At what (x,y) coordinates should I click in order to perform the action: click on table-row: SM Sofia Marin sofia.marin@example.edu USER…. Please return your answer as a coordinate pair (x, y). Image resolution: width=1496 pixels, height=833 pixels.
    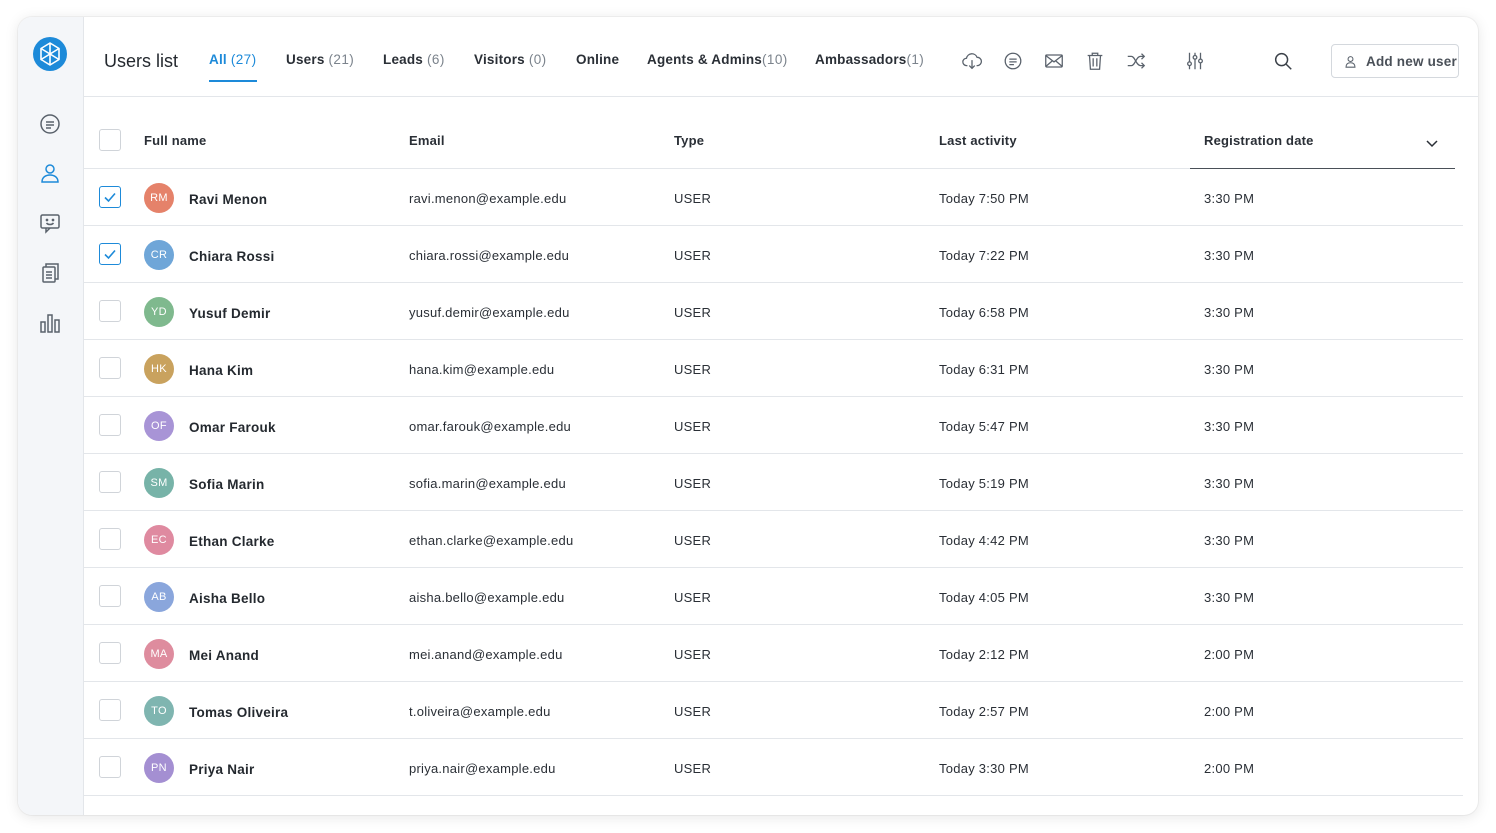
    Looking at the image, I should click on (773, 482).